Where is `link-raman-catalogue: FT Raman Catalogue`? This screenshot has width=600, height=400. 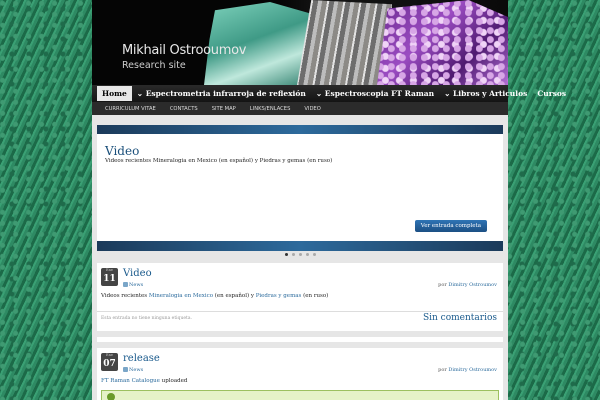 link-raman-catalogue: FT Raman Catalogue is located at coordinates (130, 381).